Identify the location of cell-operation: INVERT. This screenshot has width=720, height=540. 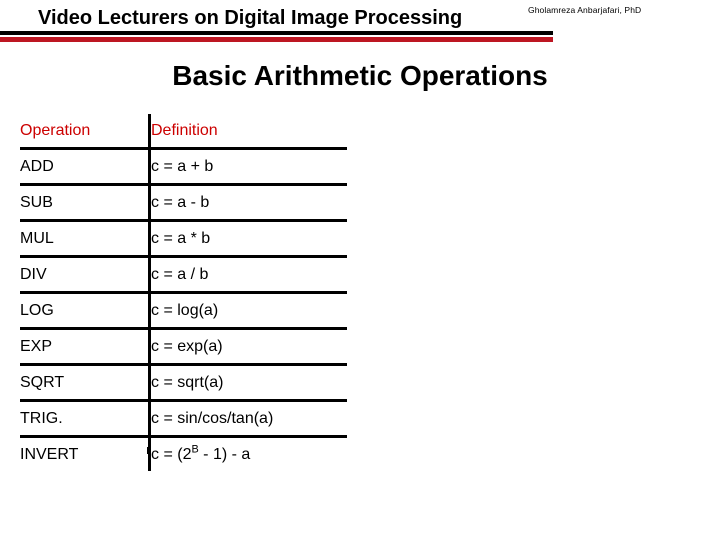
(49, 454).